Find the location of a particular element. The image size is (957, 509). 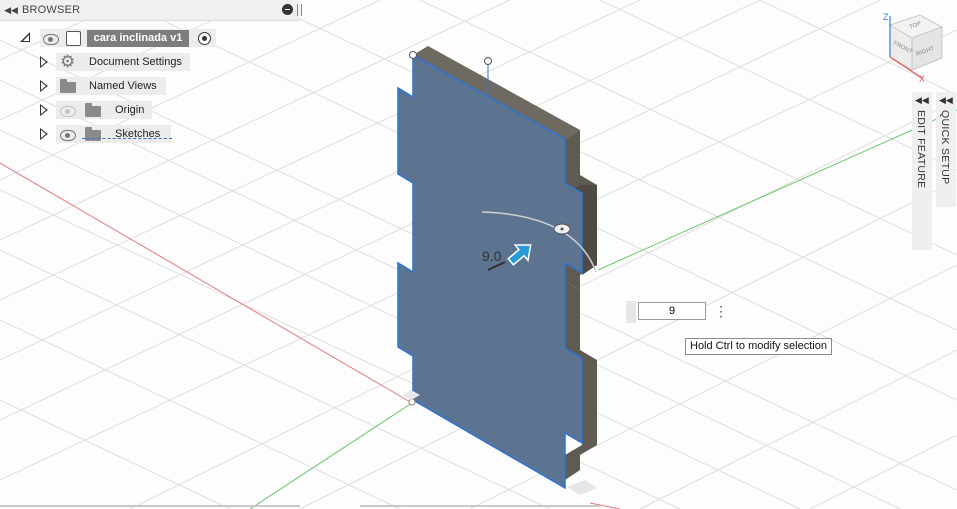

sidebar-item-label: Origin is located at coordinates (130, 110).